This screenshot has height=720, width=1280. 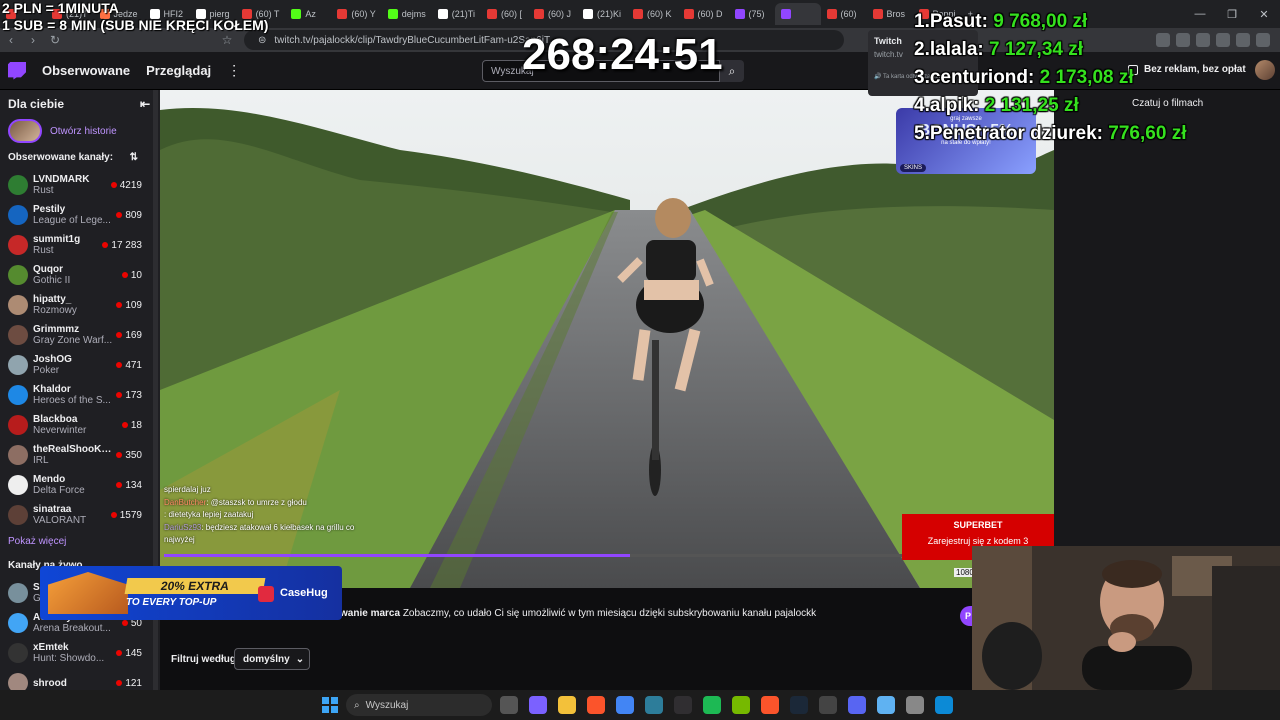 I want to click on collapse-sidebar-icon: ⇤, so click(x=145, y=104).